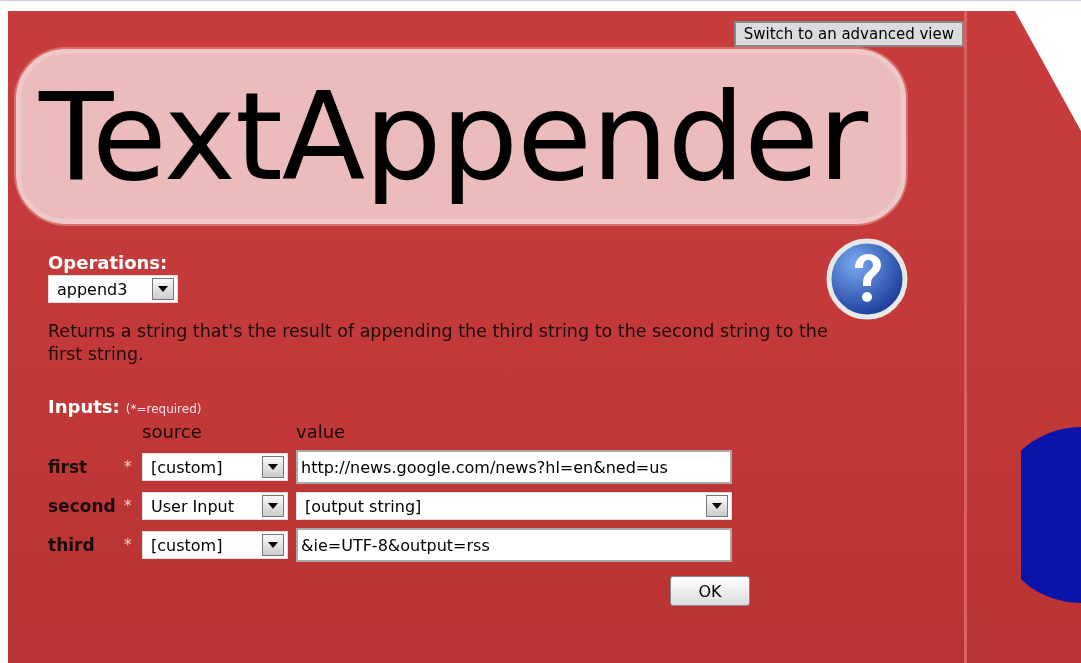  Describe the element at coordinates (867, 279) in the screenshot. I see `help-icon` at that location.